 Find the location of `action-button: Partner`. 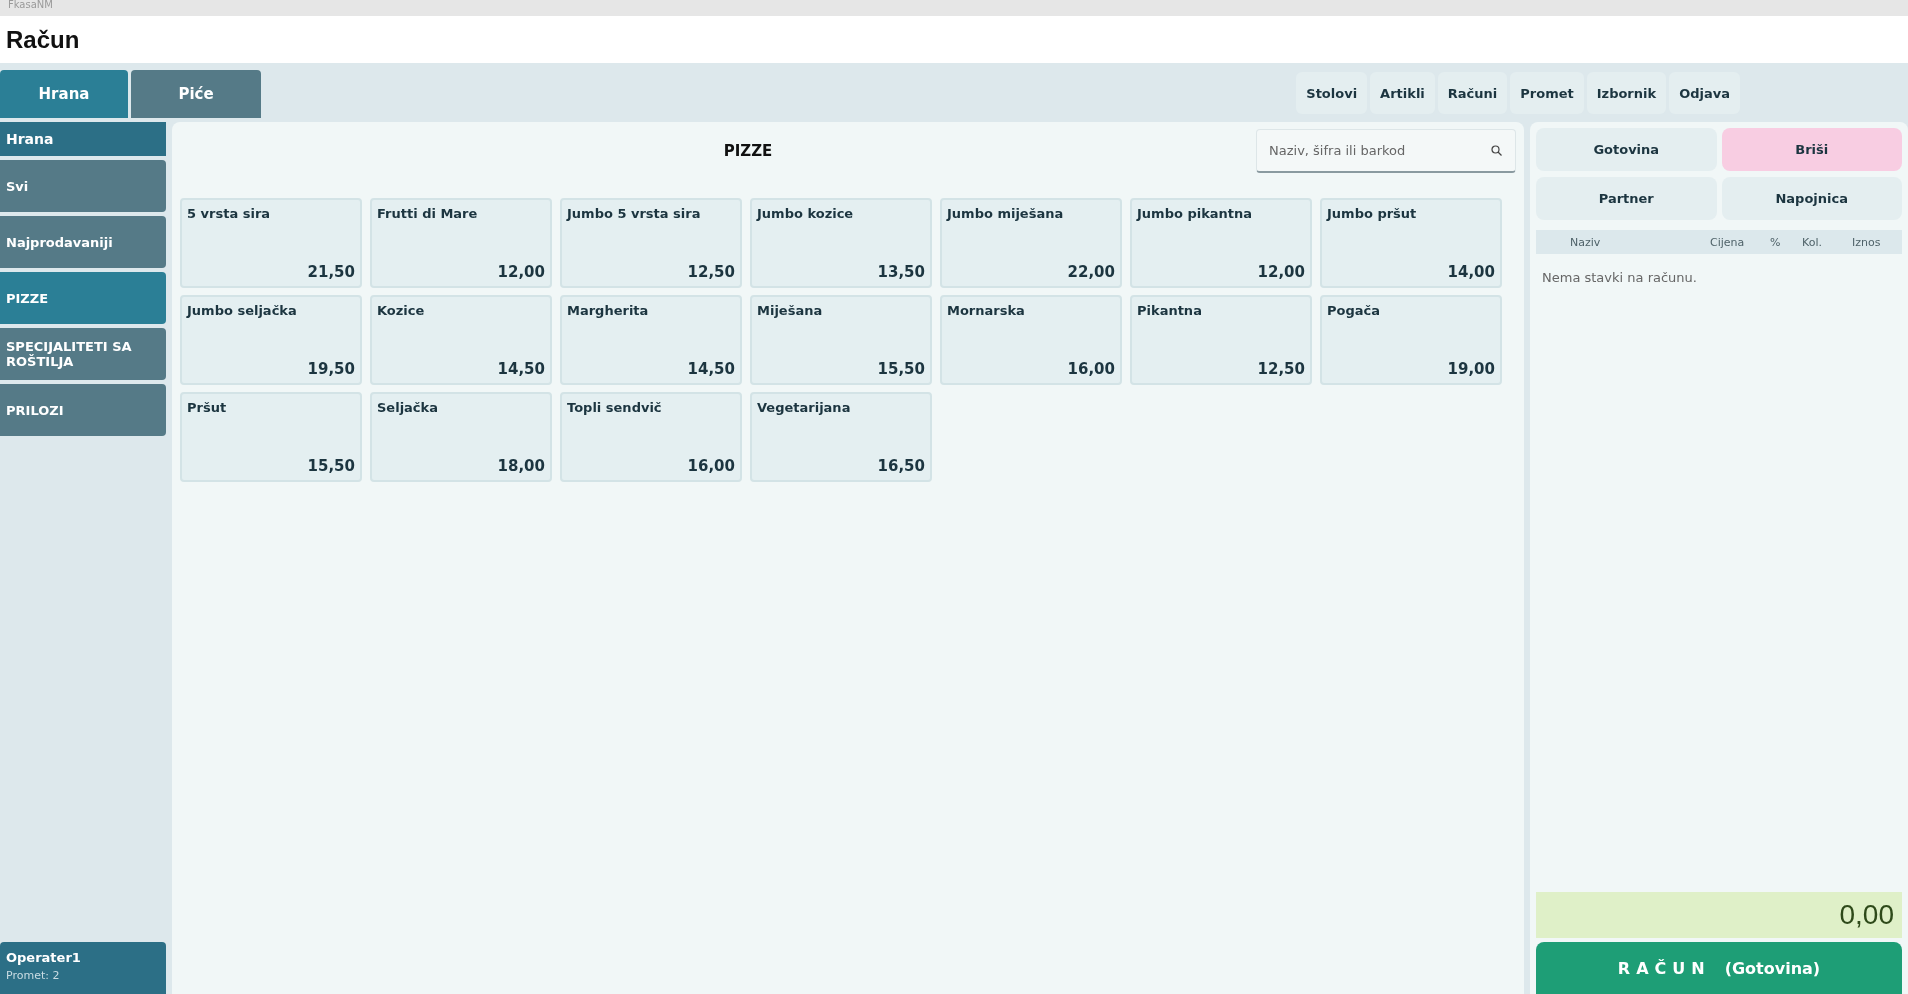

action-button: Partner is located at coordinates (1626, 198).